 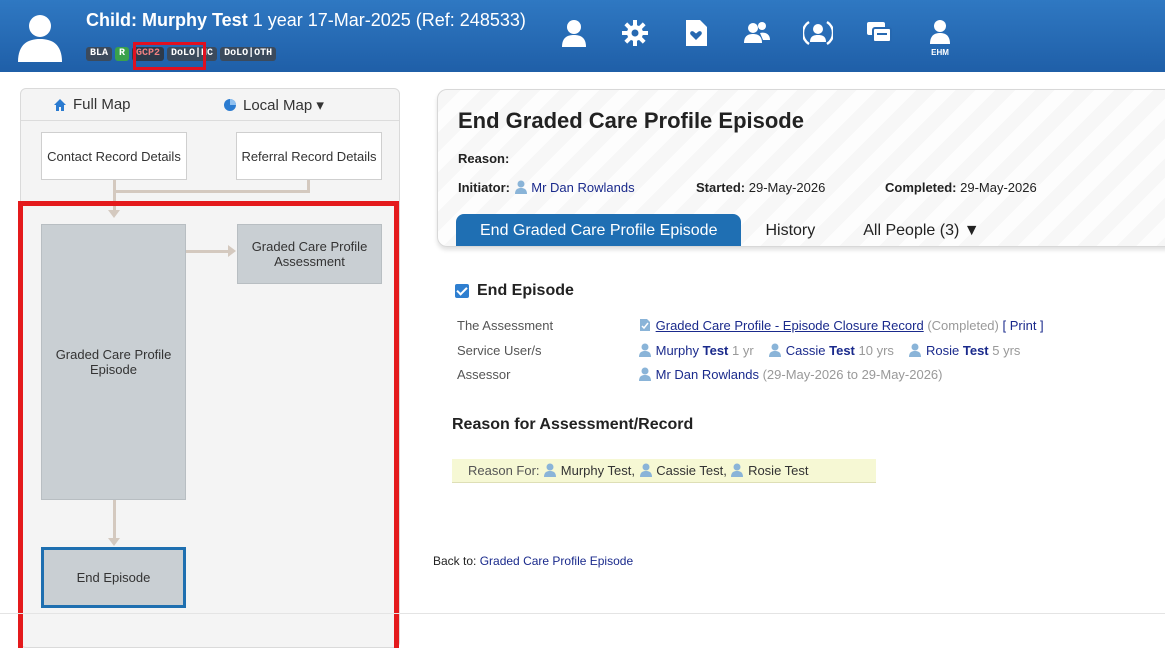 What do you see at coordinates (573, 424) in the screenshot?
I see `reason-heading: Reason for Assessment/Record` at bounding box center [573, 424].